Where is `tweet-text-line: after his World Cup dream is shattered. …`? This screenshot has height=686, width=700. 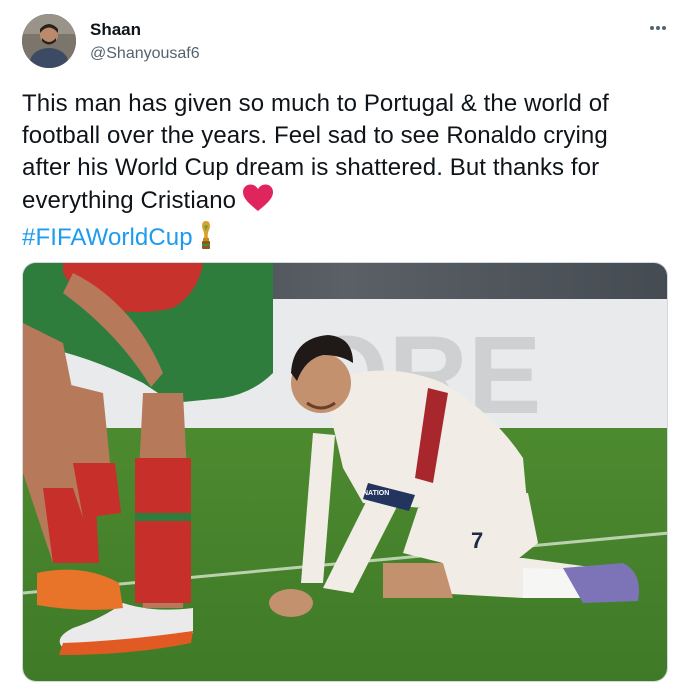 tweet-text-line: after his World Cup dream is shattered. … is located at coordinates (311, 167).